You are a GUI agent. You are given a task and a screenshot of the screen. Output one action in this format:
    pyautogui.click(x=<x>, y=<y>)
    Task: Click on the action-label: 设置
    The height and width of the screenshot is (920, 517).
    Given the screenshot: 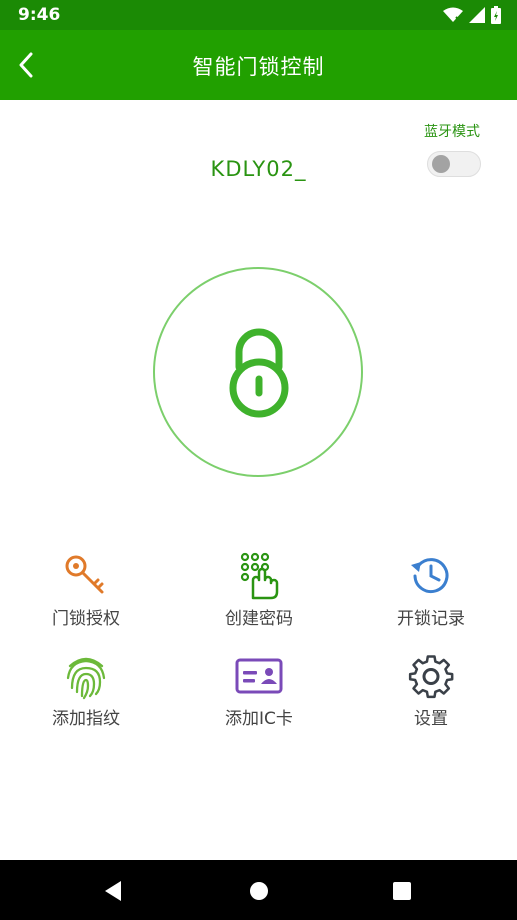 What is the action you would take?
    pyautogui.click(x=431, y=719)
    